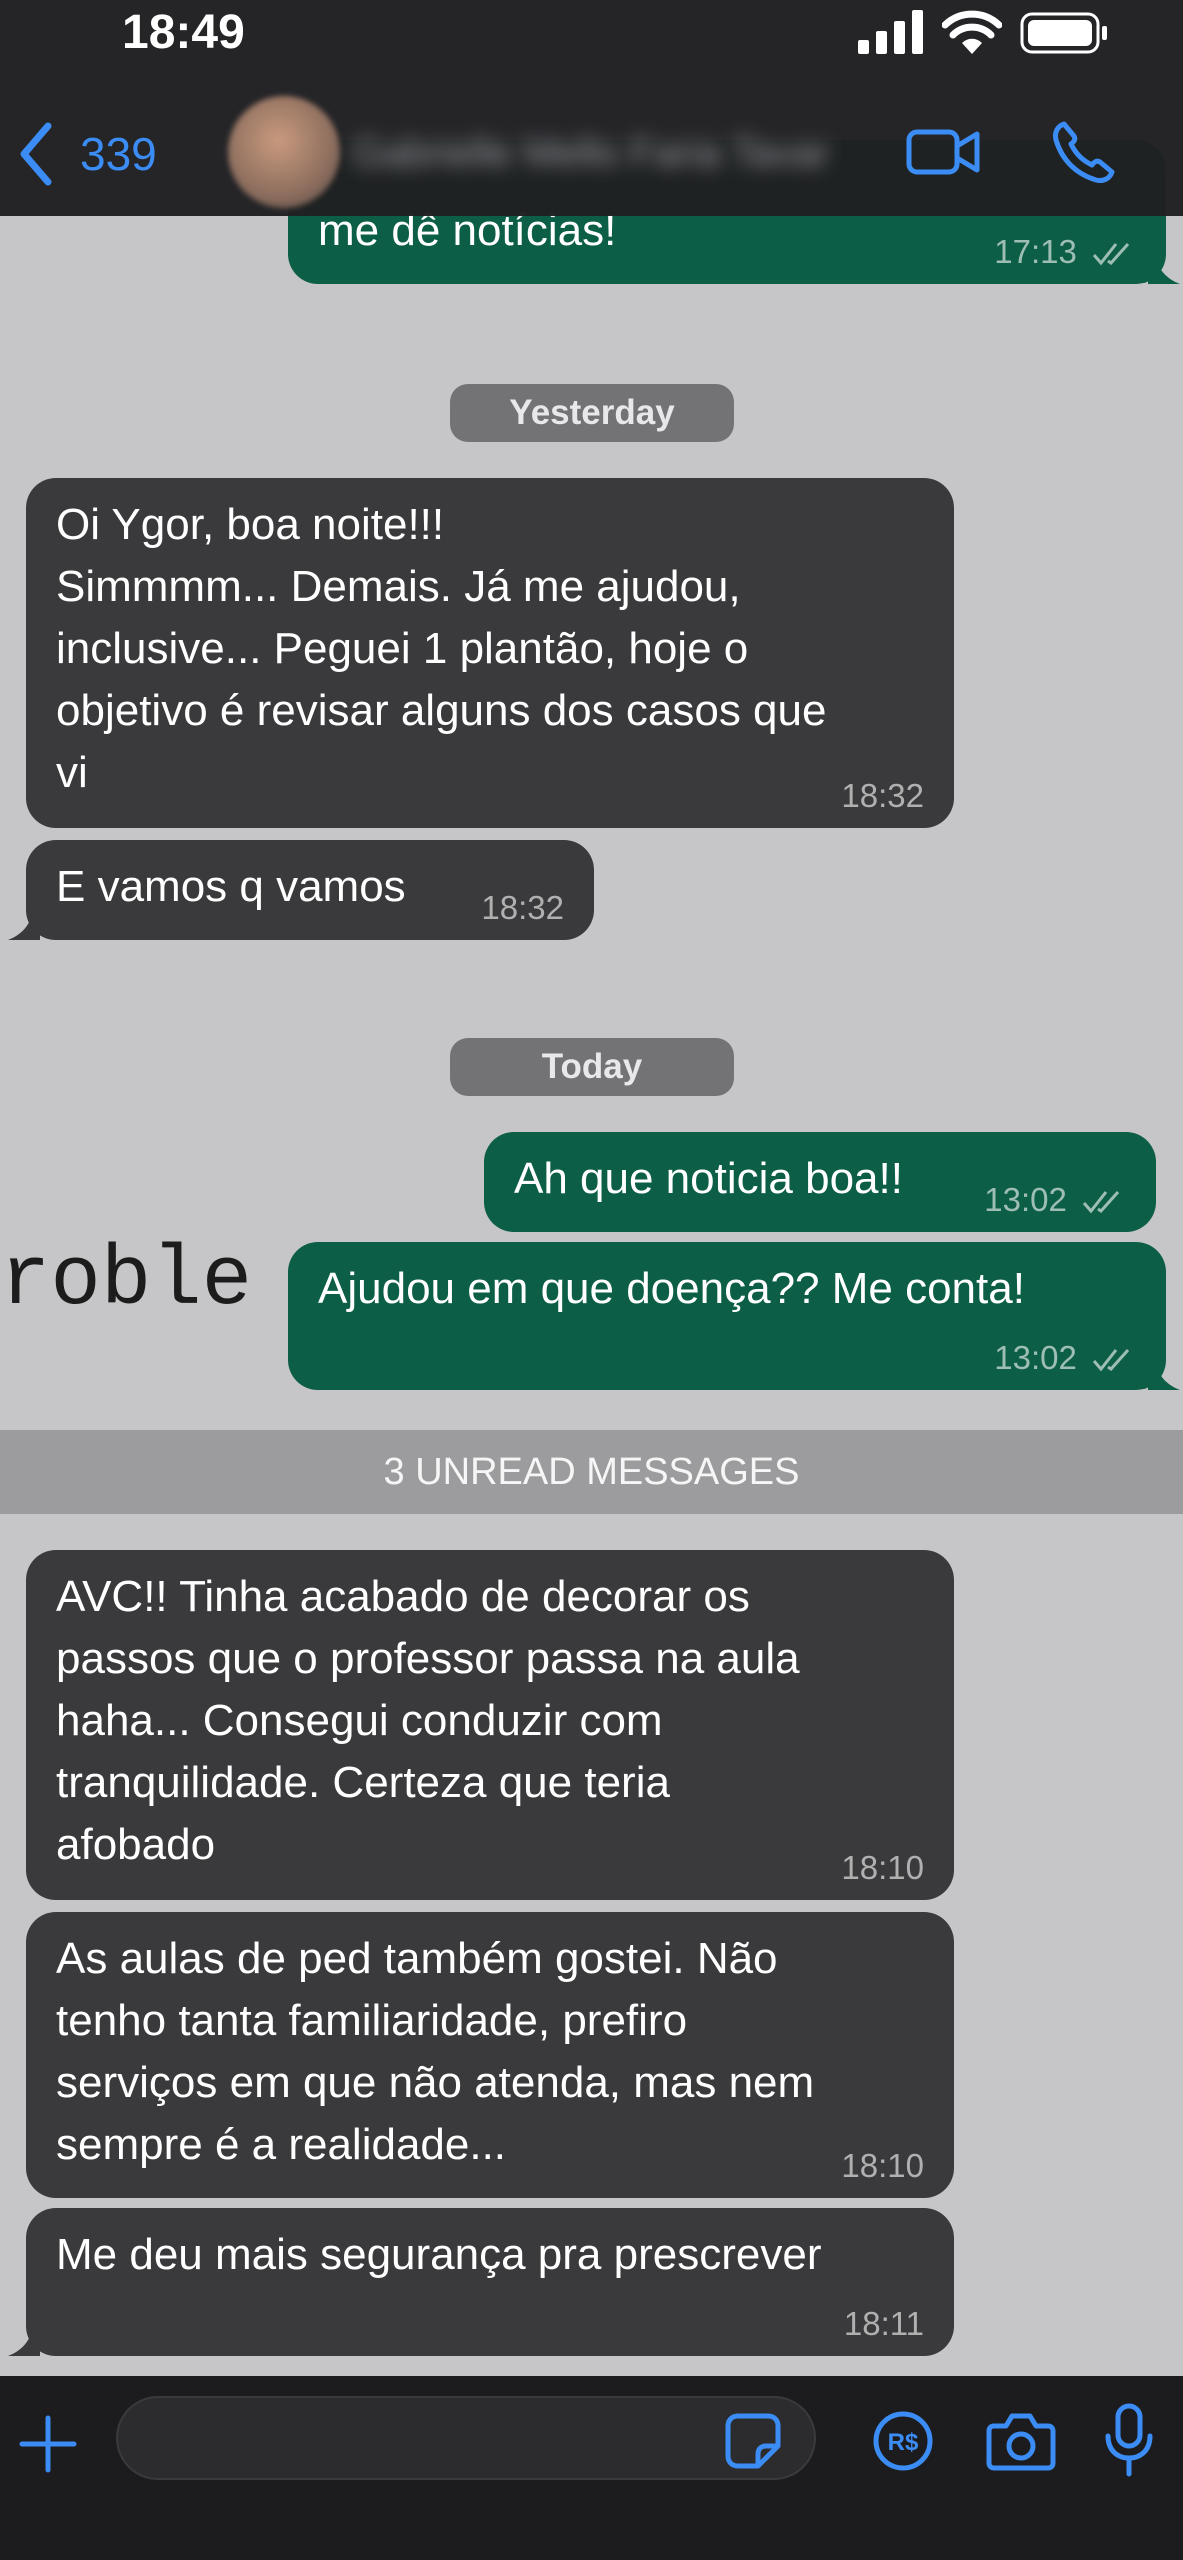 Image resolution: width=1183 pixels, height=2560 pixels. What do you see at coordinates (820, 1182) in the screenshot?
I see `message-bubble-outgoing: Ah que noticia boa!! 13:02` at bounding box center [820, 1182].